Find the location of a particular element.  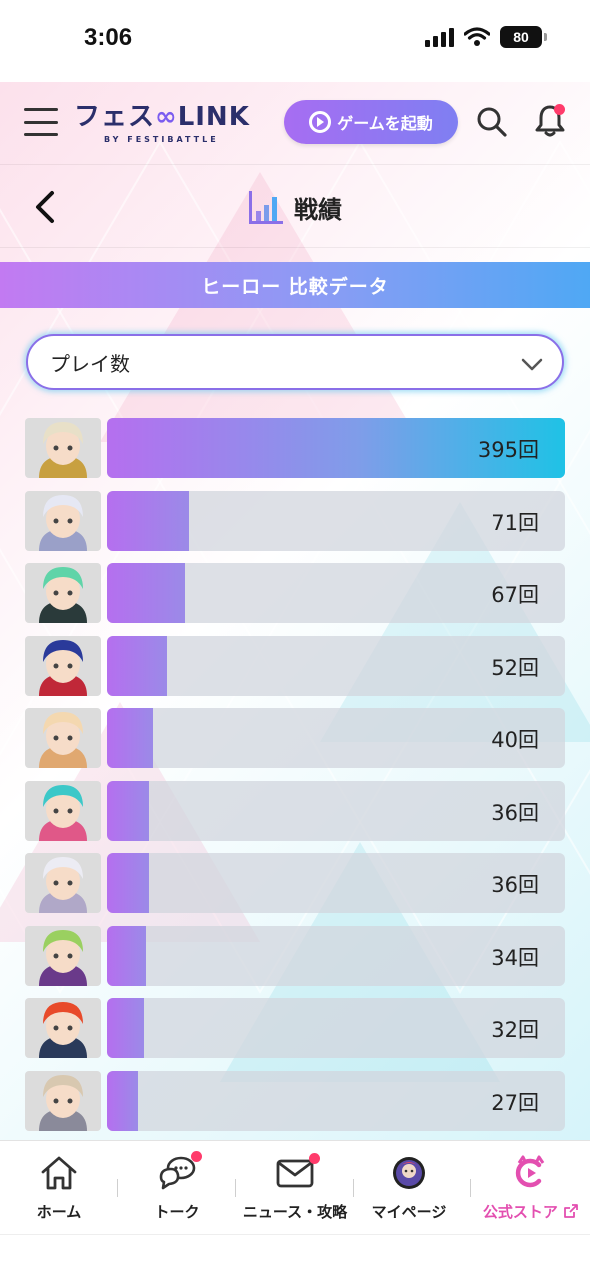

nav-talk-label: トーク is located at coordinates (177, 1212).